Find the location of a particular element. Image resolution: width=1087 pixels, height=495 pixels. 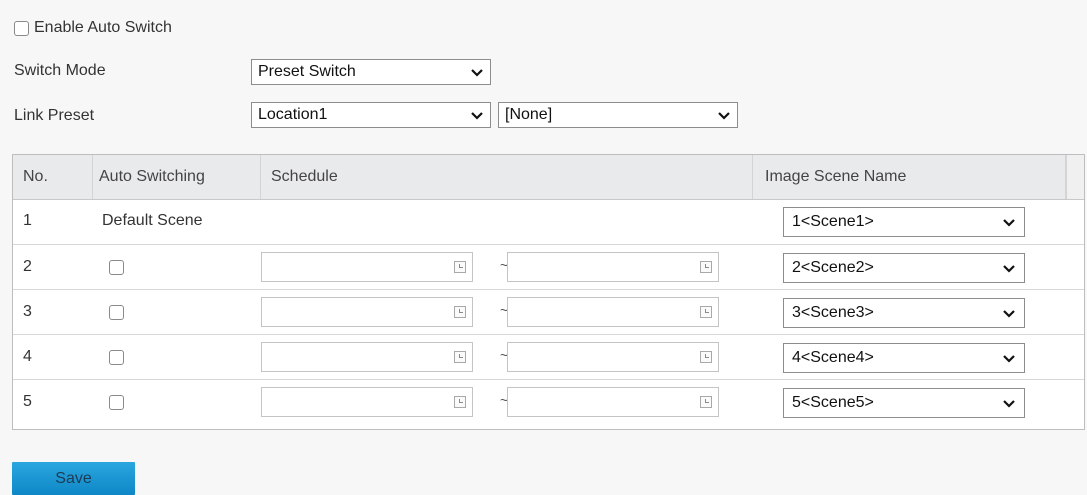

image-scene-select: 2<Scene2> is located at coordinates (904, 268).